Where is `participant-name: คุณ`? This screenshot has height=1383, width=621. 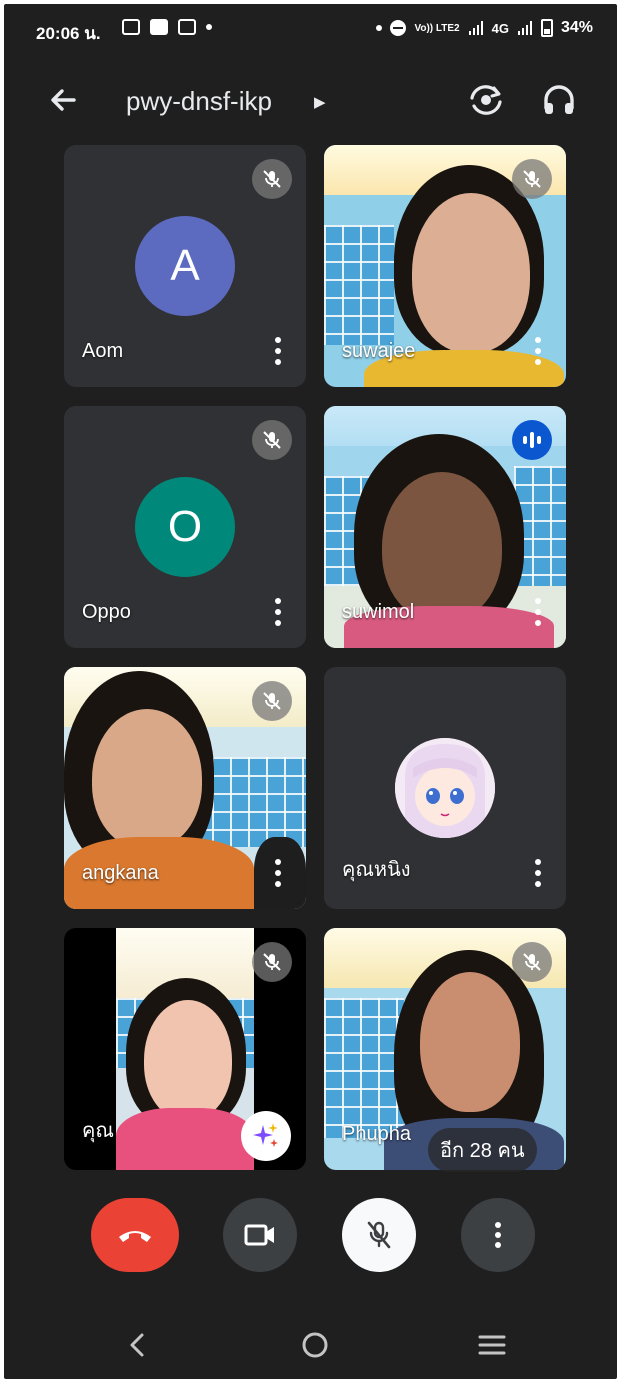 participant-name: คุณ is located at coordinates (98, 1131).